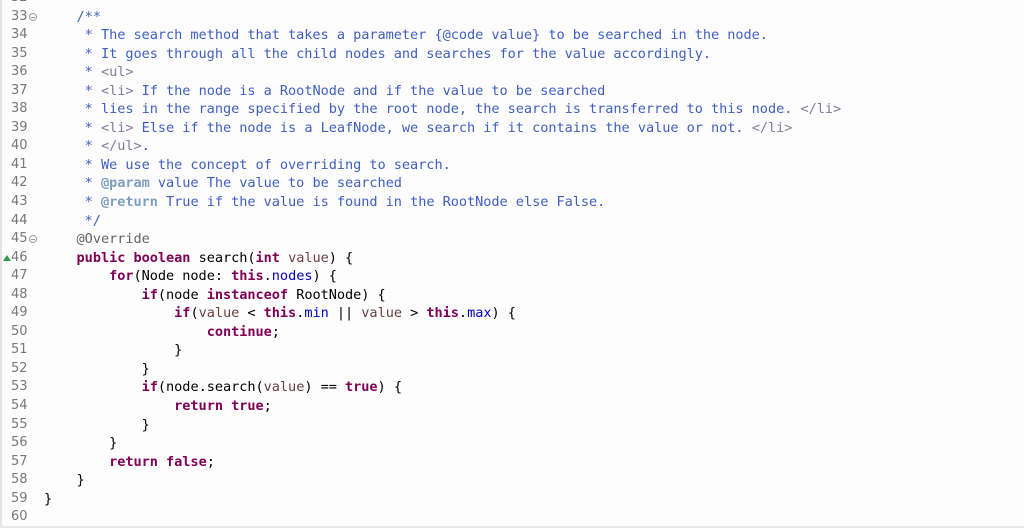 The width and height of the screenshot is (1024, 528). Describe the element at coordinates (117, 90) in the screenshot. I see `code-token: <li>` at that location.